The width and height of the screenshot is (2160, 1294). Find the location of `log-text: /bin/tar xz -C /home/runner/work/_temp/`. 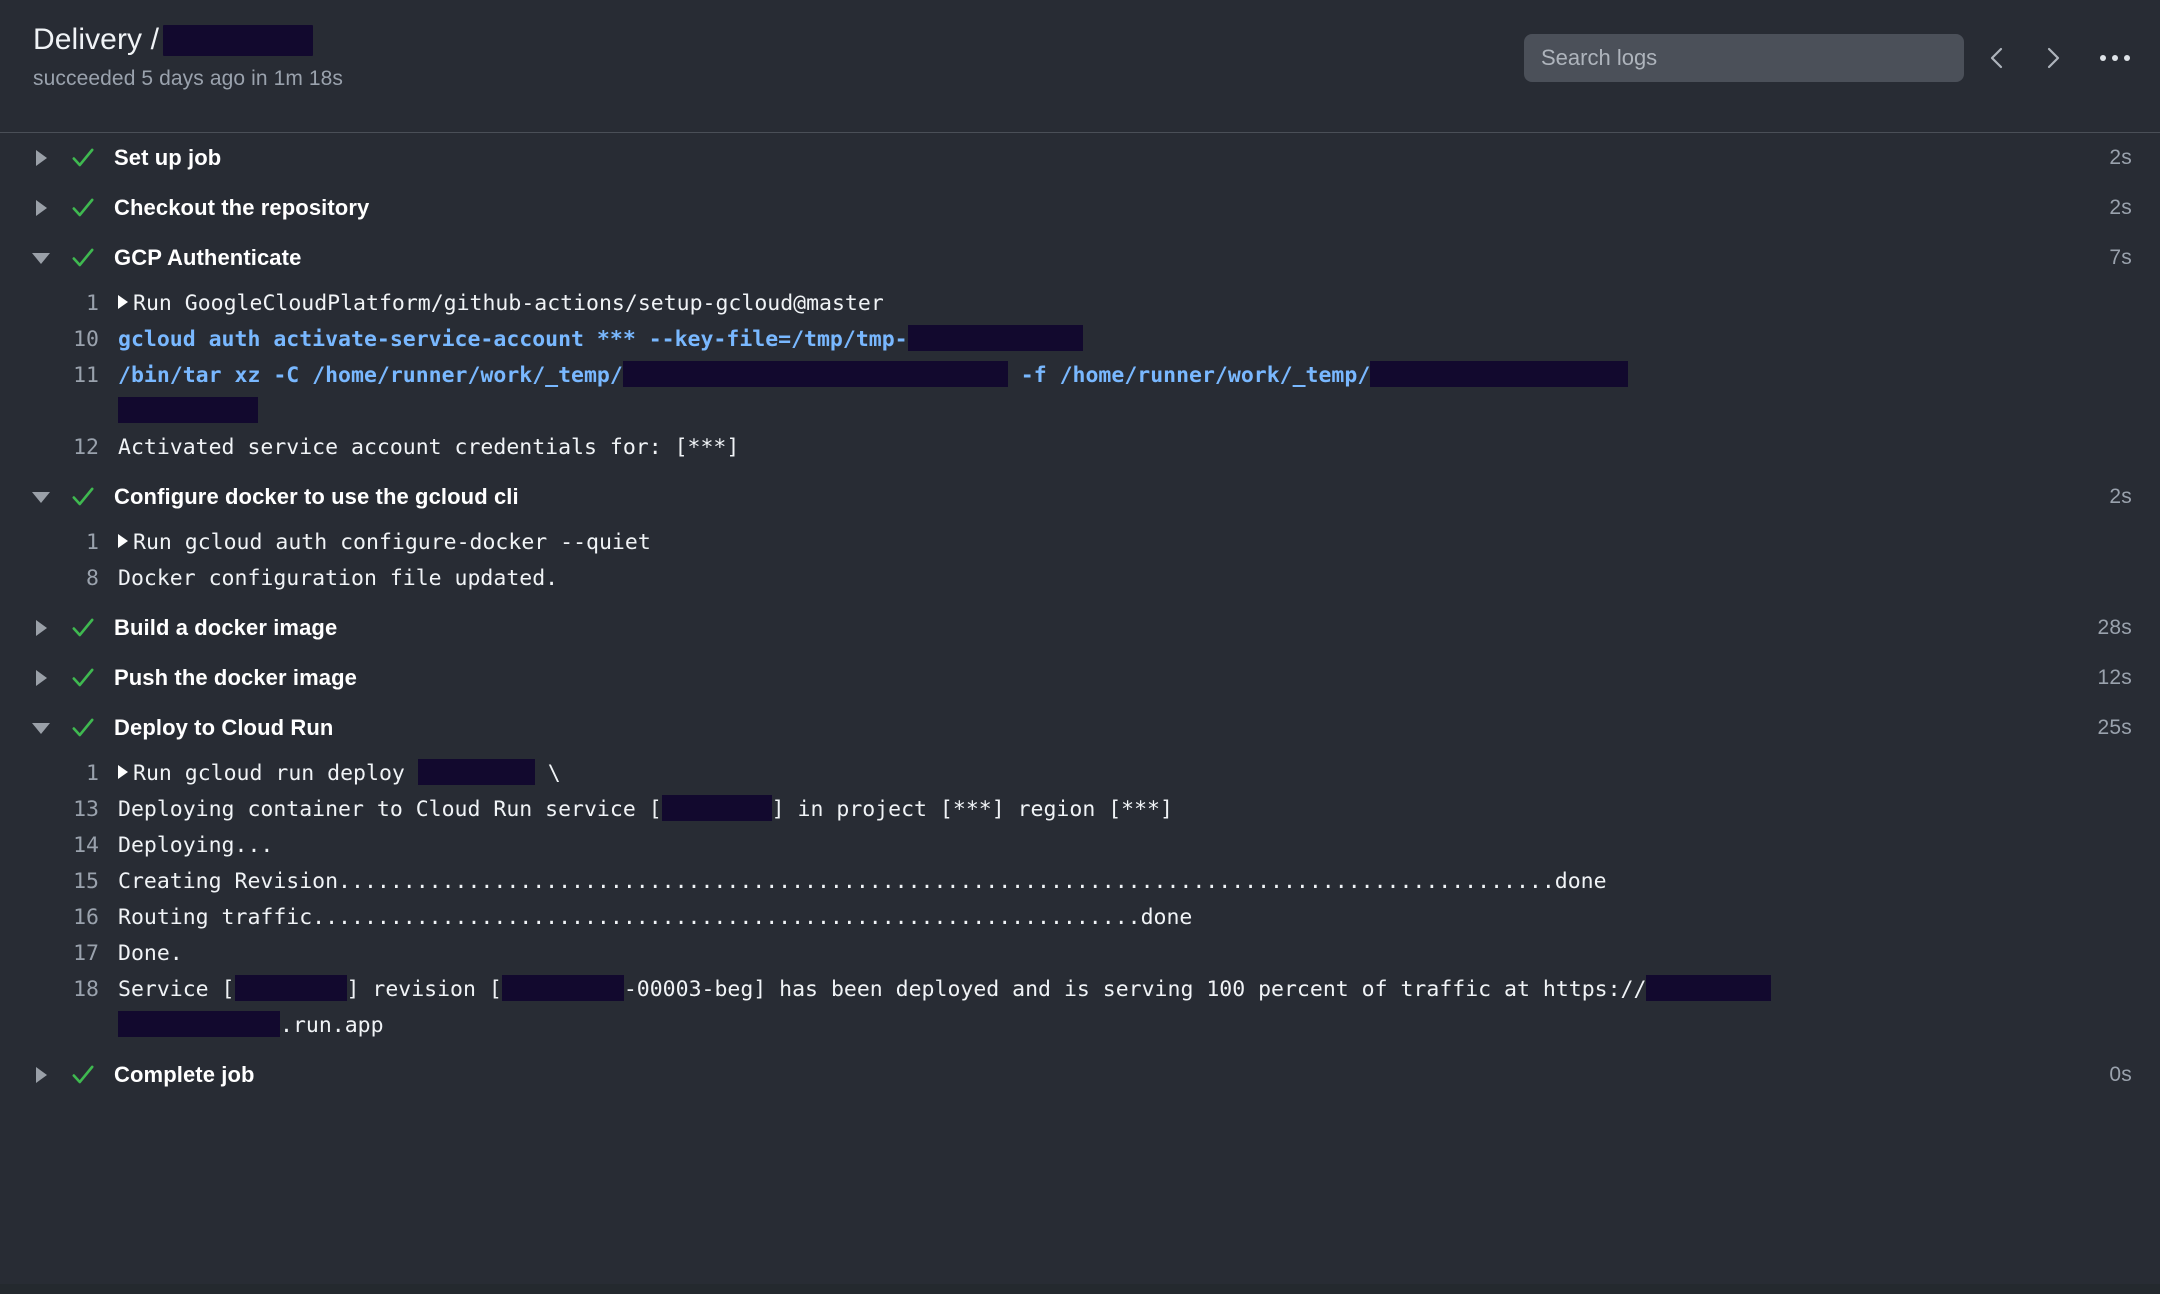

log-text: /bin/tar xz -C /home/runner/work/_temp/ is located at coordinates (370, 375).